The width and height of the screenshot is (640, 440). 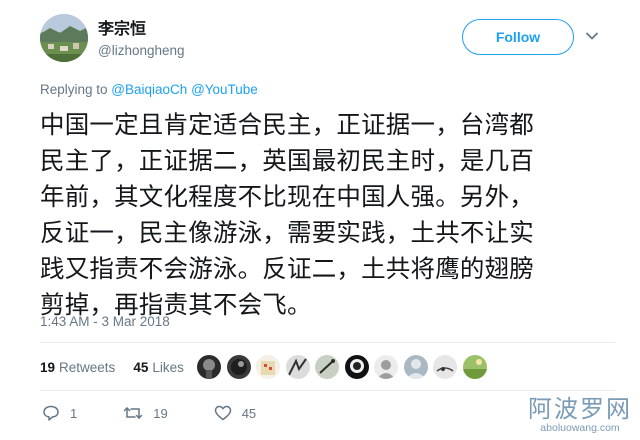 I want to click on tweet-actions: 1 19 45, so click(x=172, y=413).